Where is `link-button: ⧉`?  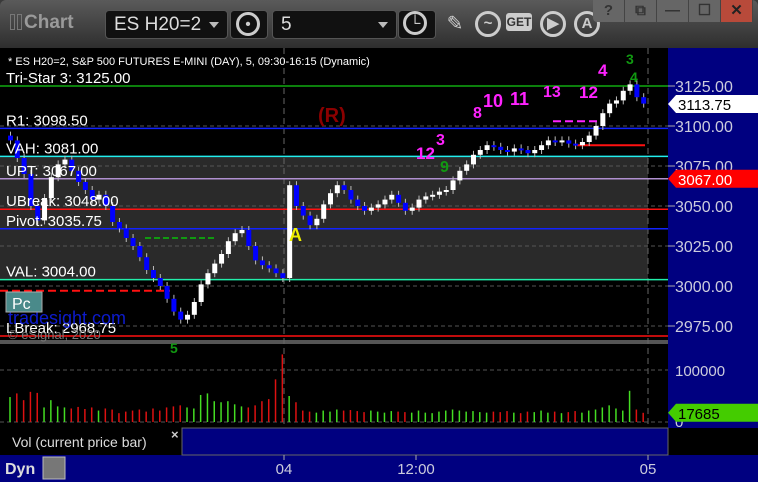
link-button: ⧉ is located at coordinates (641, 11).